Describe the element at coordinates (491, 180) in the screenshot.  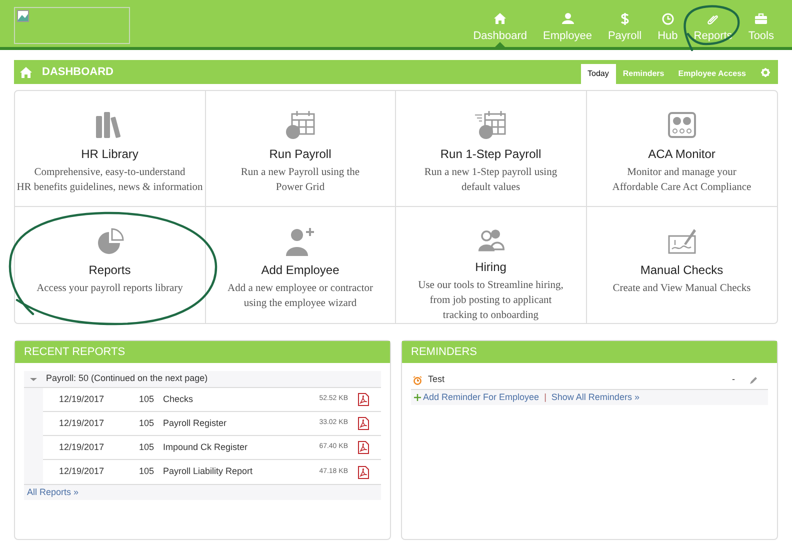
I see `tile-description: Run a new 1-Step payroll using default values` at that location.